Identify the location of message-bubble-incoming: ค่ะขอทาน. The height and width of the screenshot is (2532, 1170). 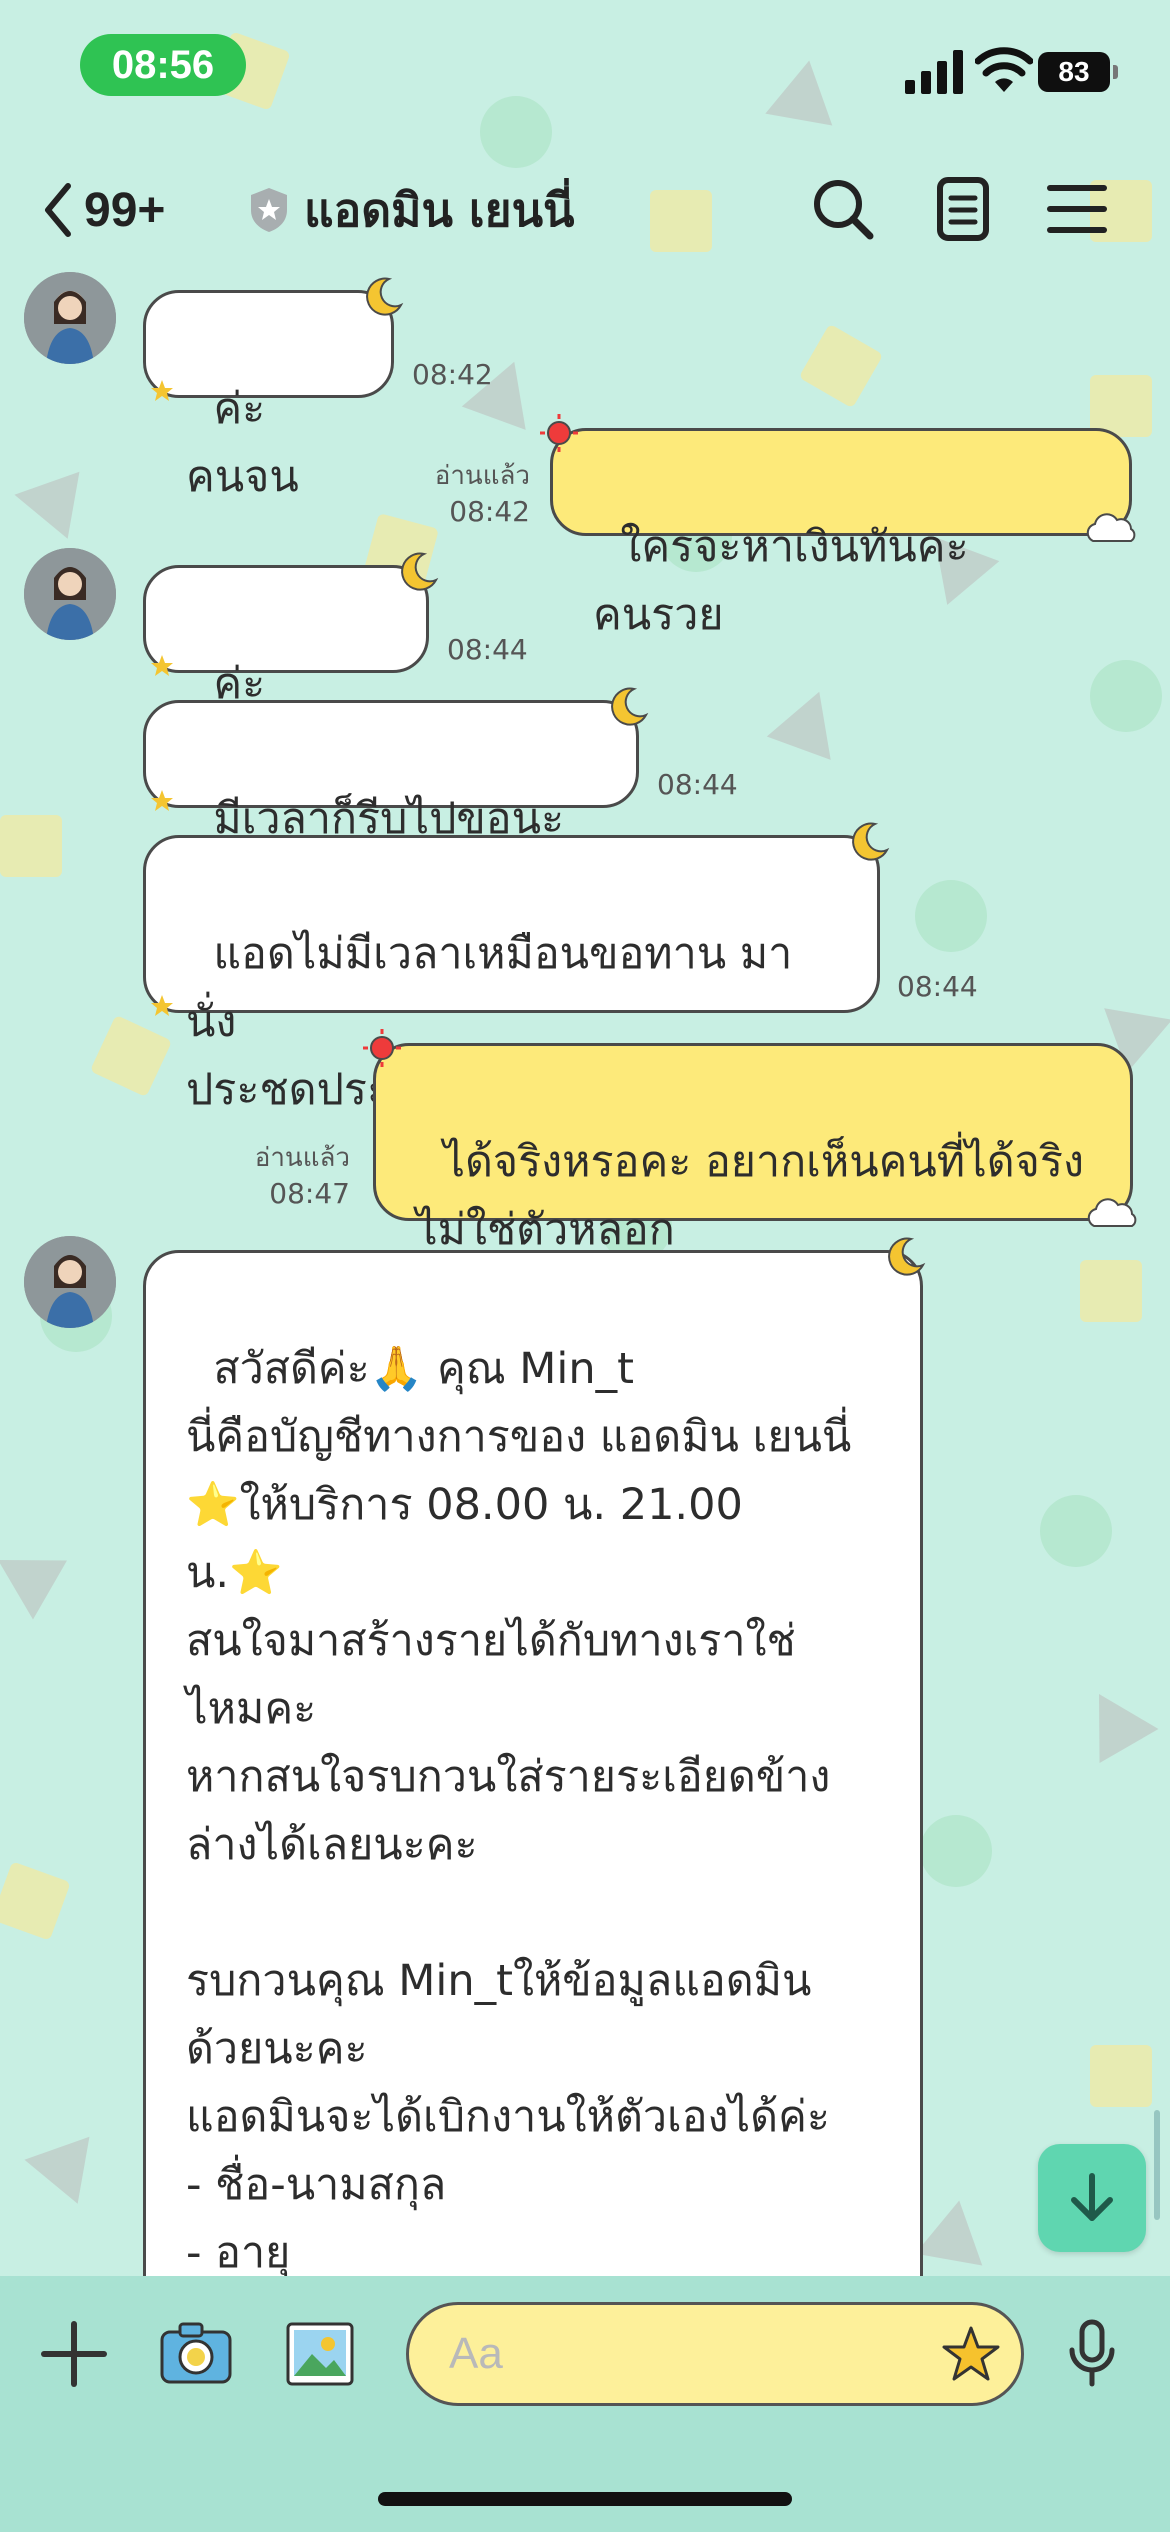
(291, 664).